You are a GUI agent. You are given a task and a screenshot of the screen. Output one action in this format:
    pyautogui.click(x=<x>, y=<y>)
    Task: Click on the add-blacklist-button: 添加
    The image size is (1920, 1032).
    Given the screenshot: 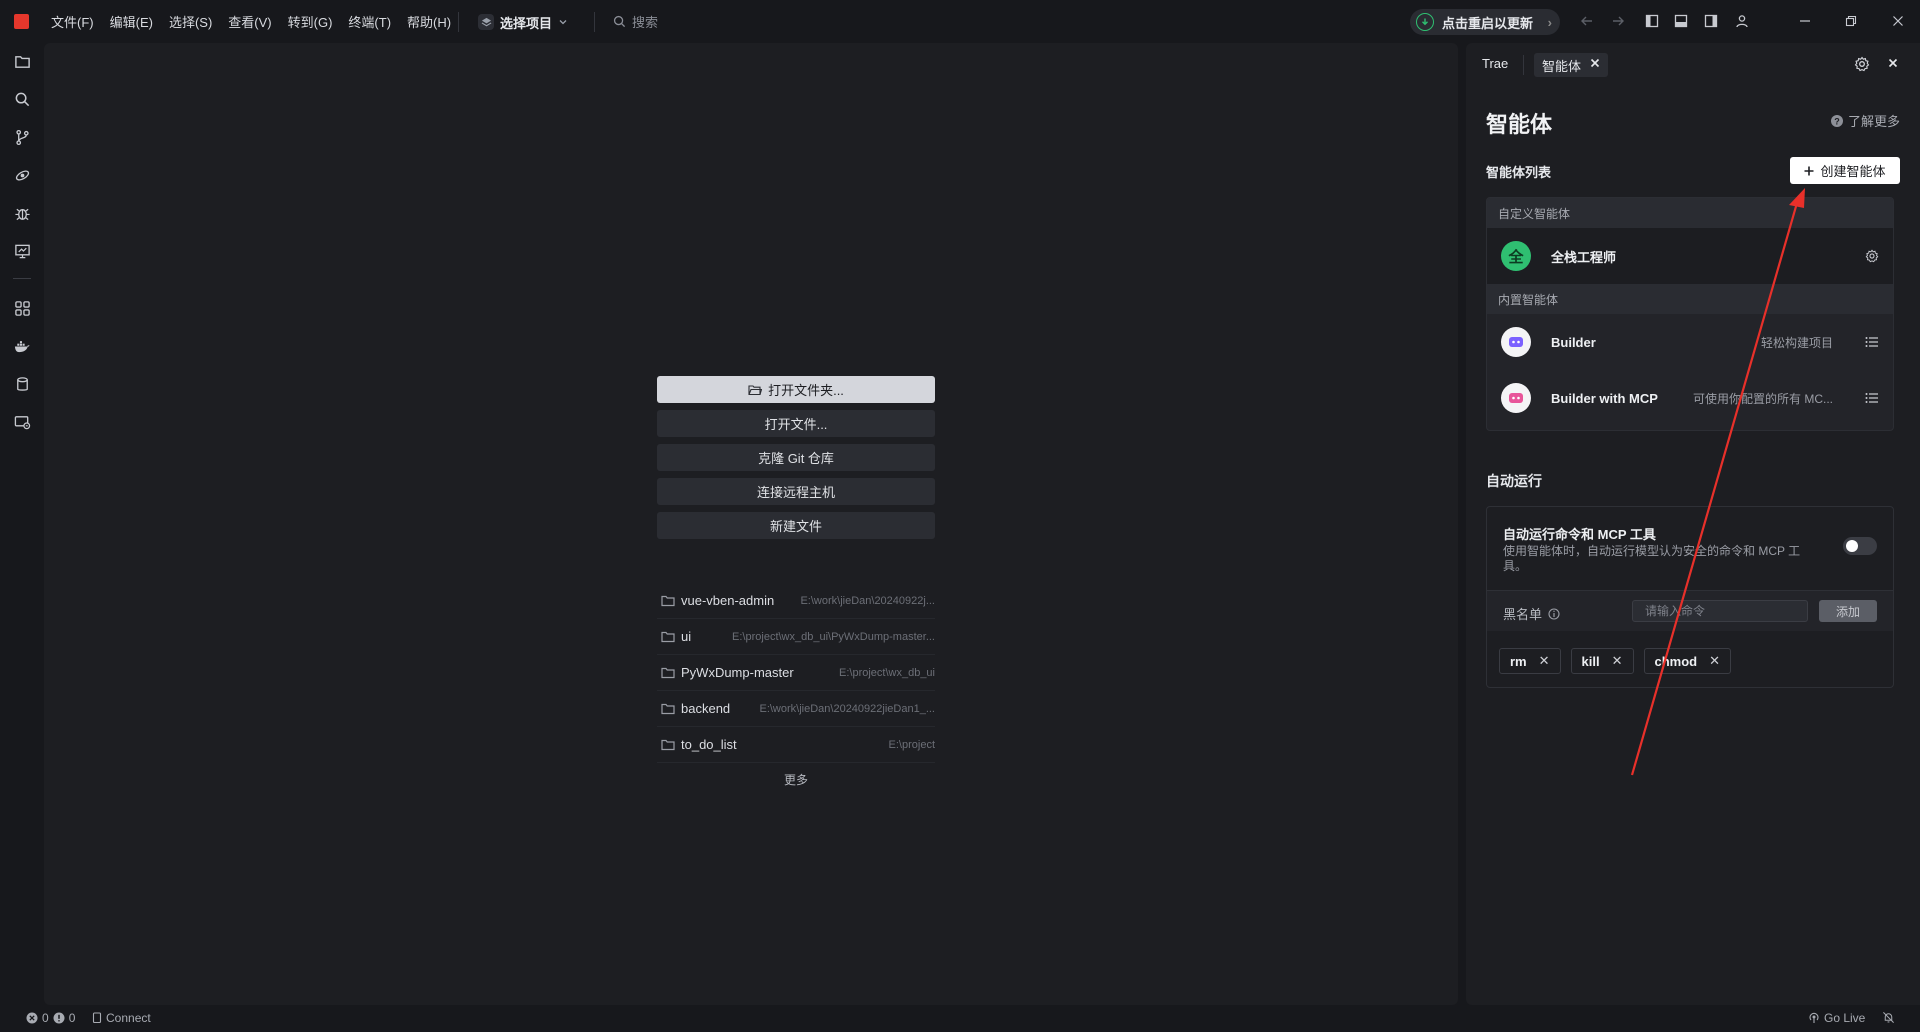 What is the action you would take?
    pyautogui.click(x=1848, y=611)
    